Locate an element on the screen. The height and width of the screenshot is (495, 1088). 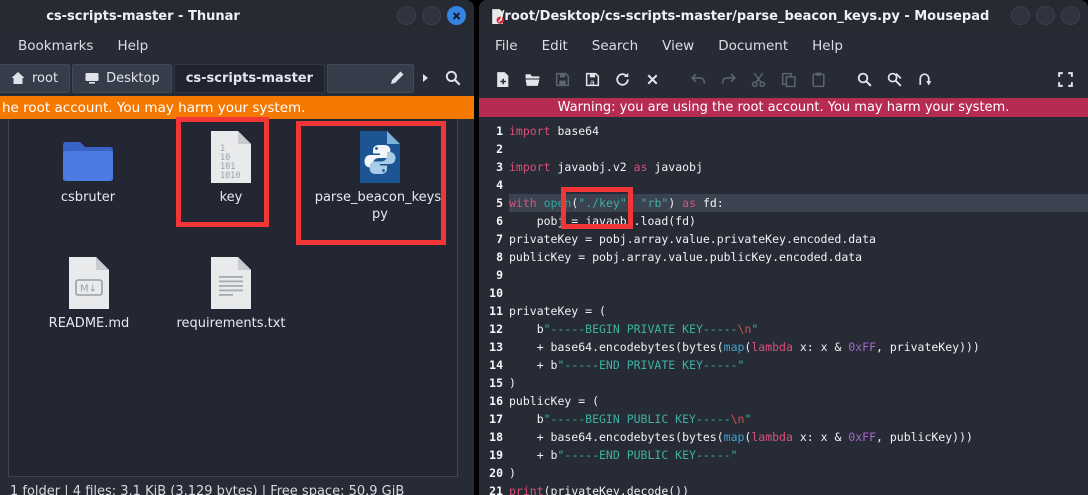
cut-button is located at coordinates (758, 79).